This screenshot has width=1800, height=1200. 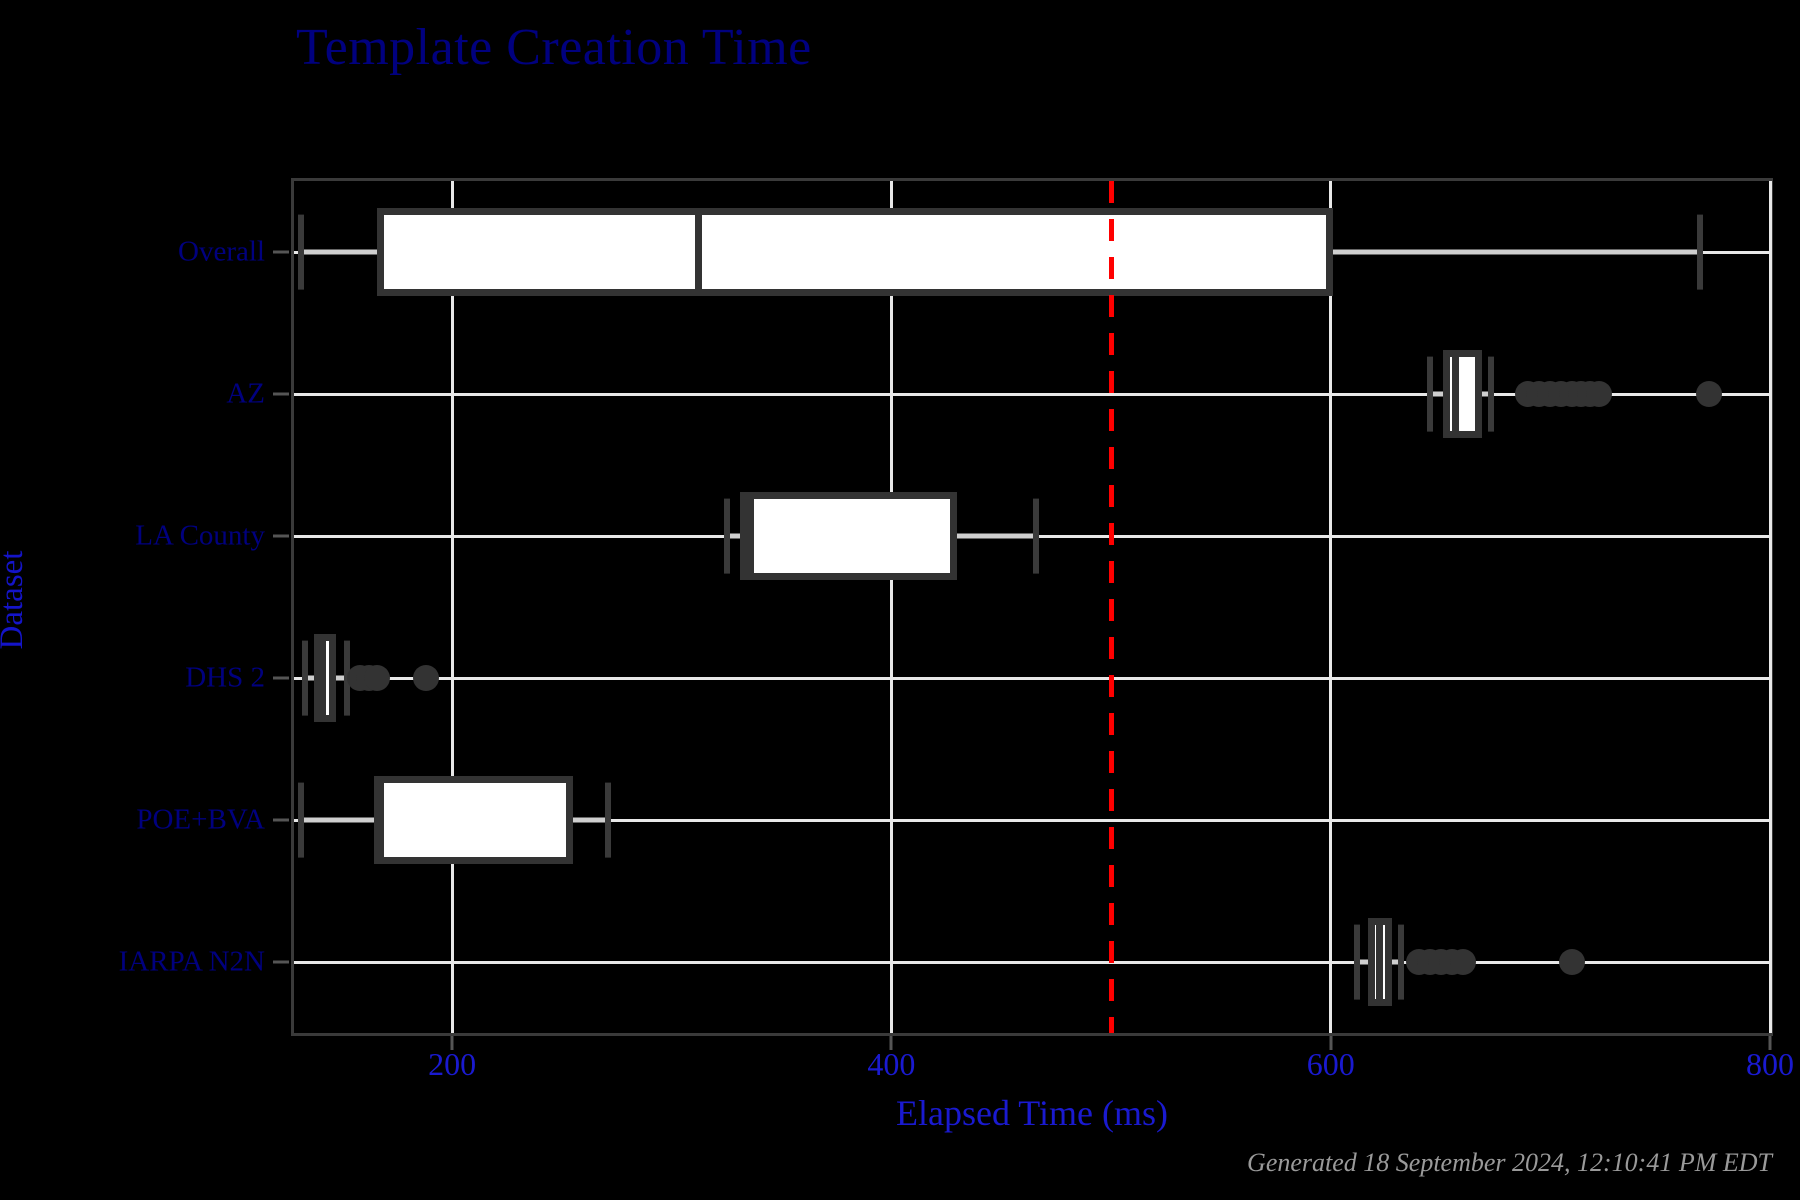 What do you see at coordinates (848, 536) in the screenshot?
I see `box-la-county` at bounding box center [848, 536].